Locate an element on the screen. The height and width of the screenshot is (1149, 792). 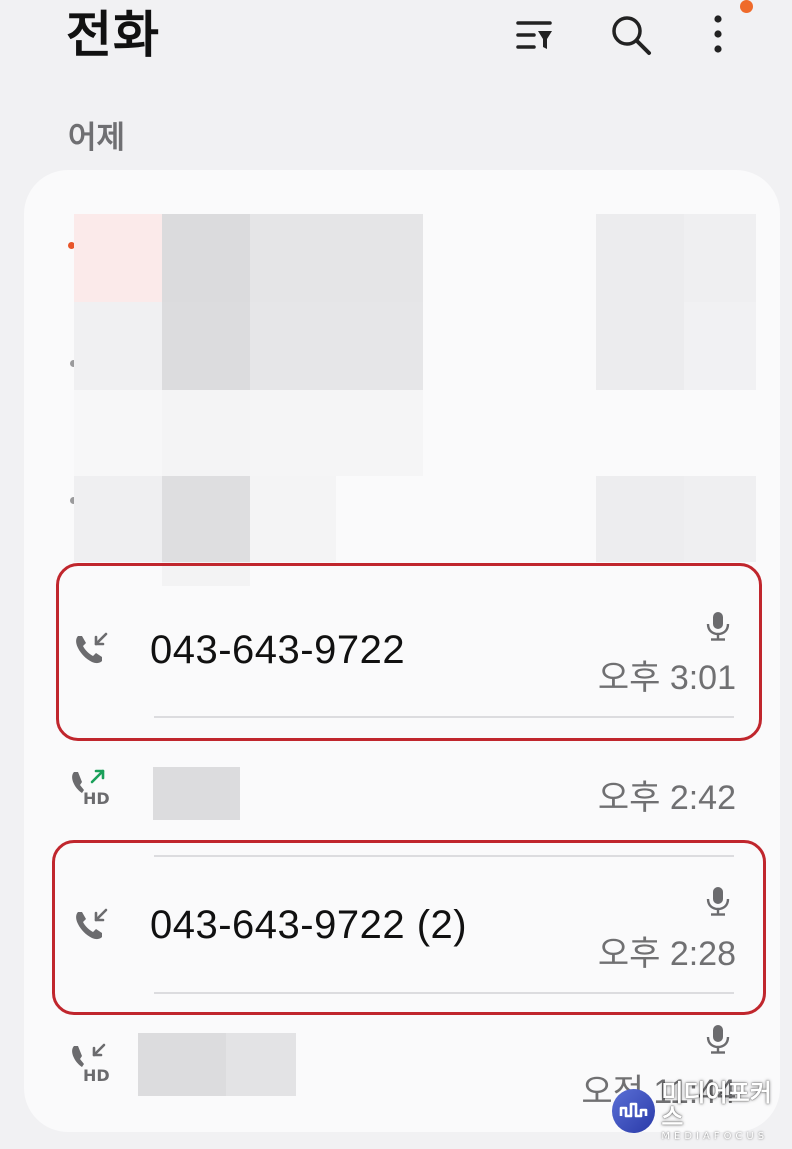
watermark-text: 미디어포커스 is located at coordinates (716, 1104).